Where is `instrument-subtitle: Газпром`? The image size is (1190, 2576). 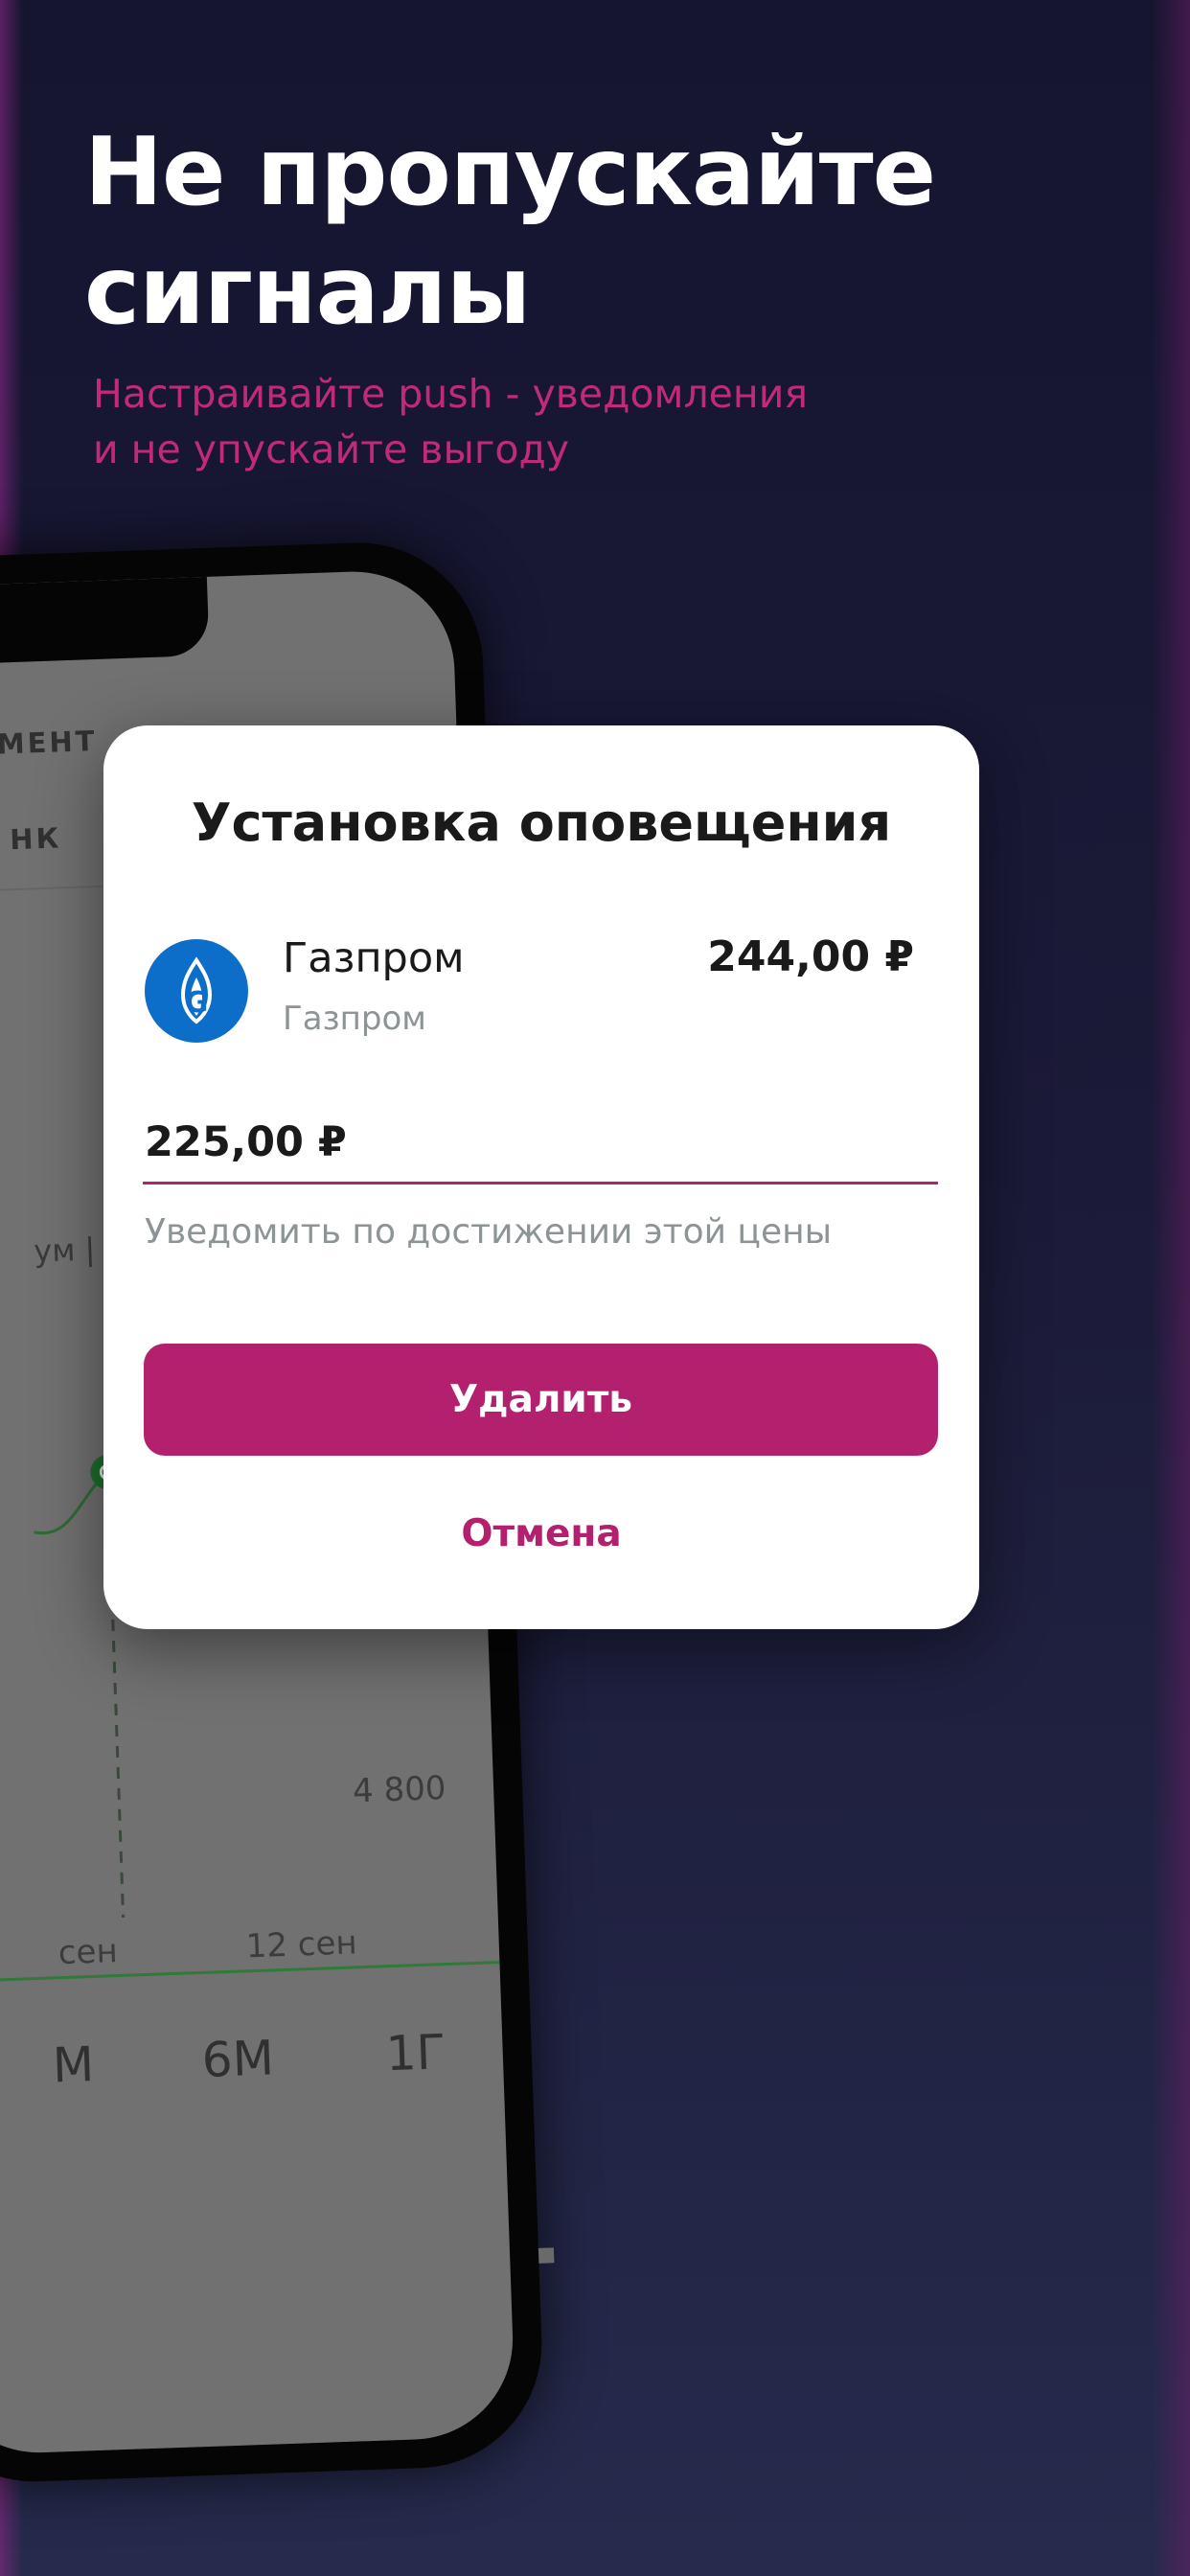
instrument-subtitle: Газпром is located at coordinates (355, 1019).